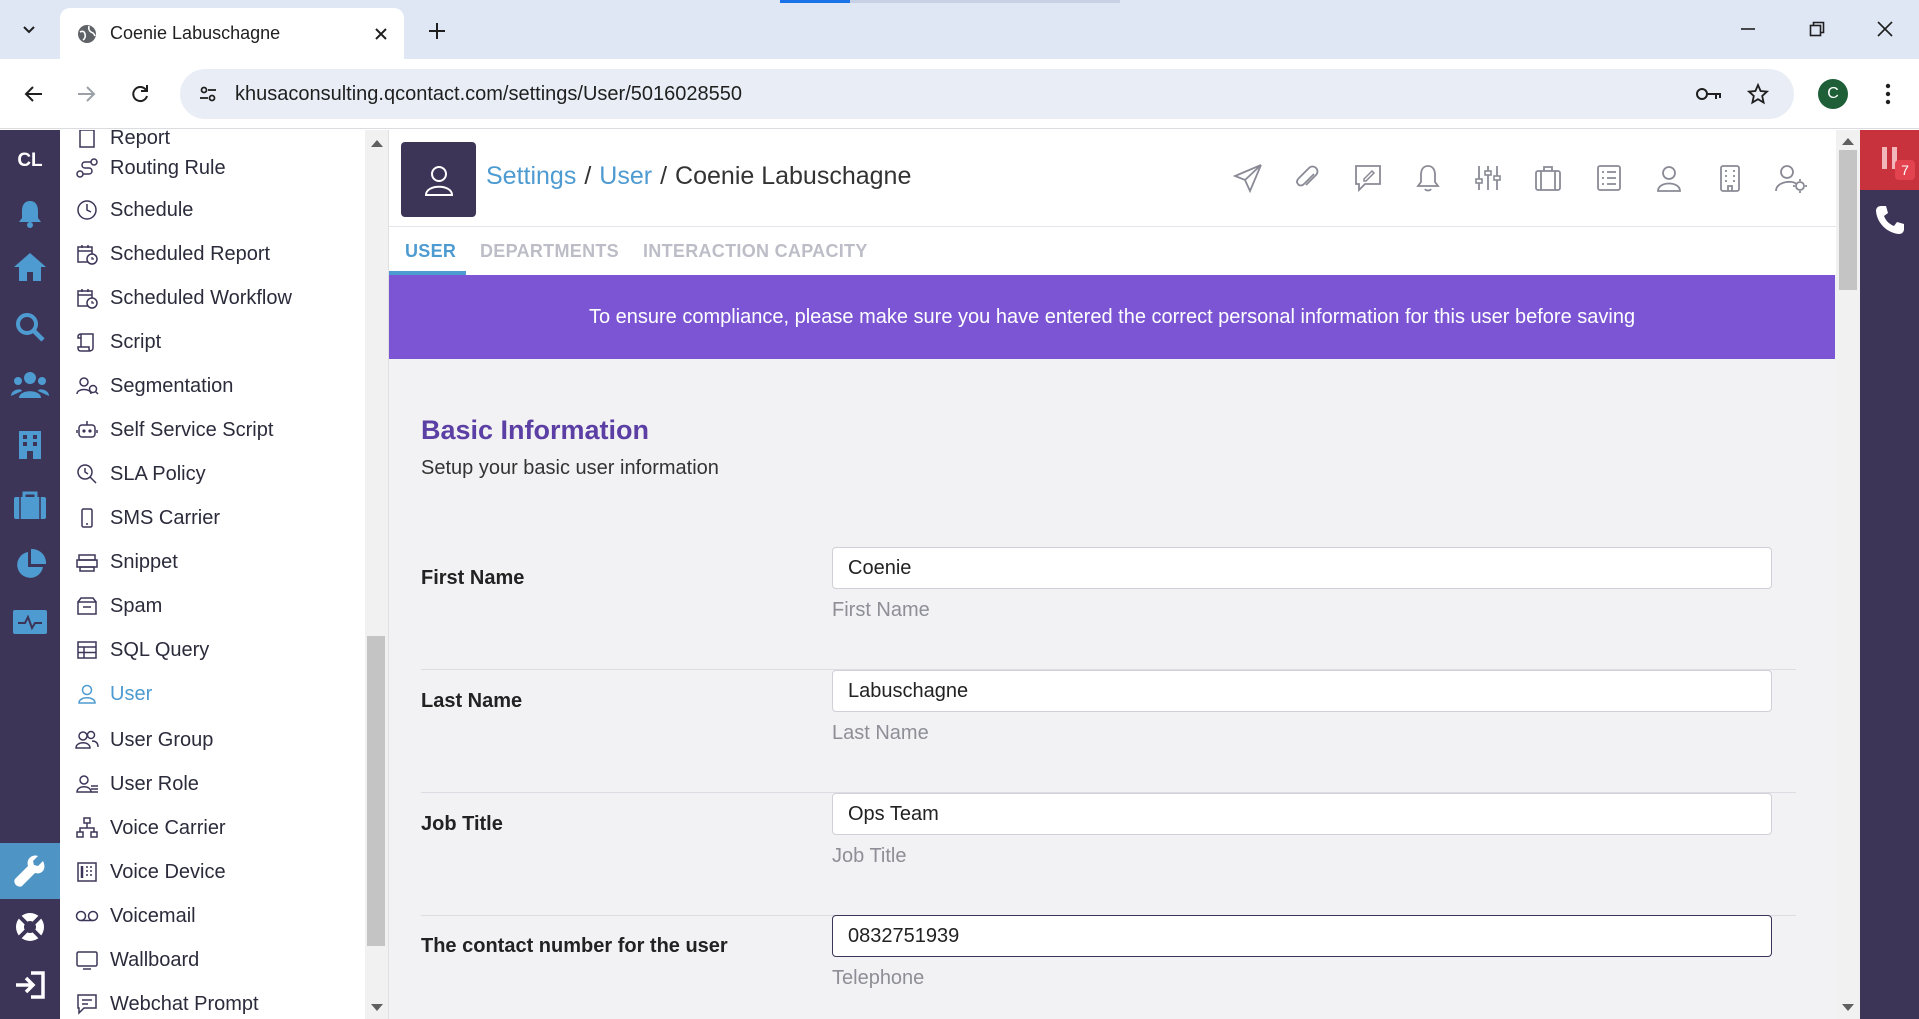 The width and height of the screenshot is (1919, 1019). I want to click on last-name-label: Last Name, so click(472, 701).